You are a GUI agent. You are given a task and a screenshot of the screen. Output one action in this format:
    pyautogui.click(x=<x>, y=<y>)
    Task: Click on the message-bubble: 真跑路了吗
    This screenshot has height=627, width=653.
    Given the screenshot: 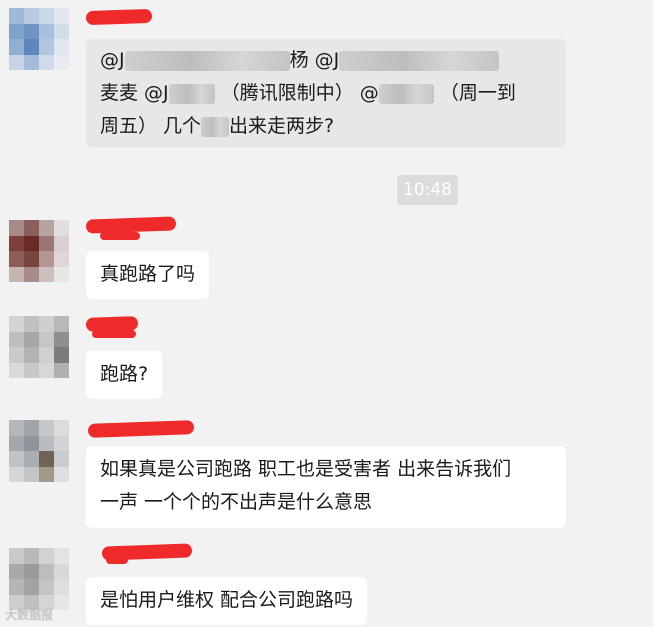 What is the action you would take?
    pyautogui.click(x=148, y=275)
    